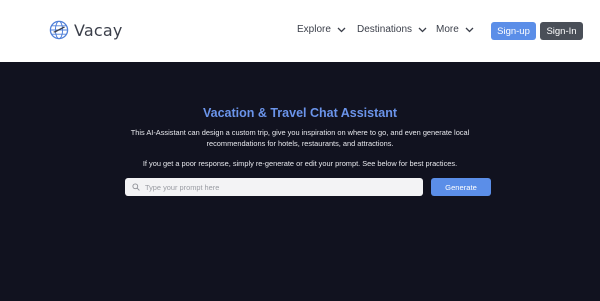 This screenshot has height=301, width=600. I want to click on prompt-input, so click(280, 187).